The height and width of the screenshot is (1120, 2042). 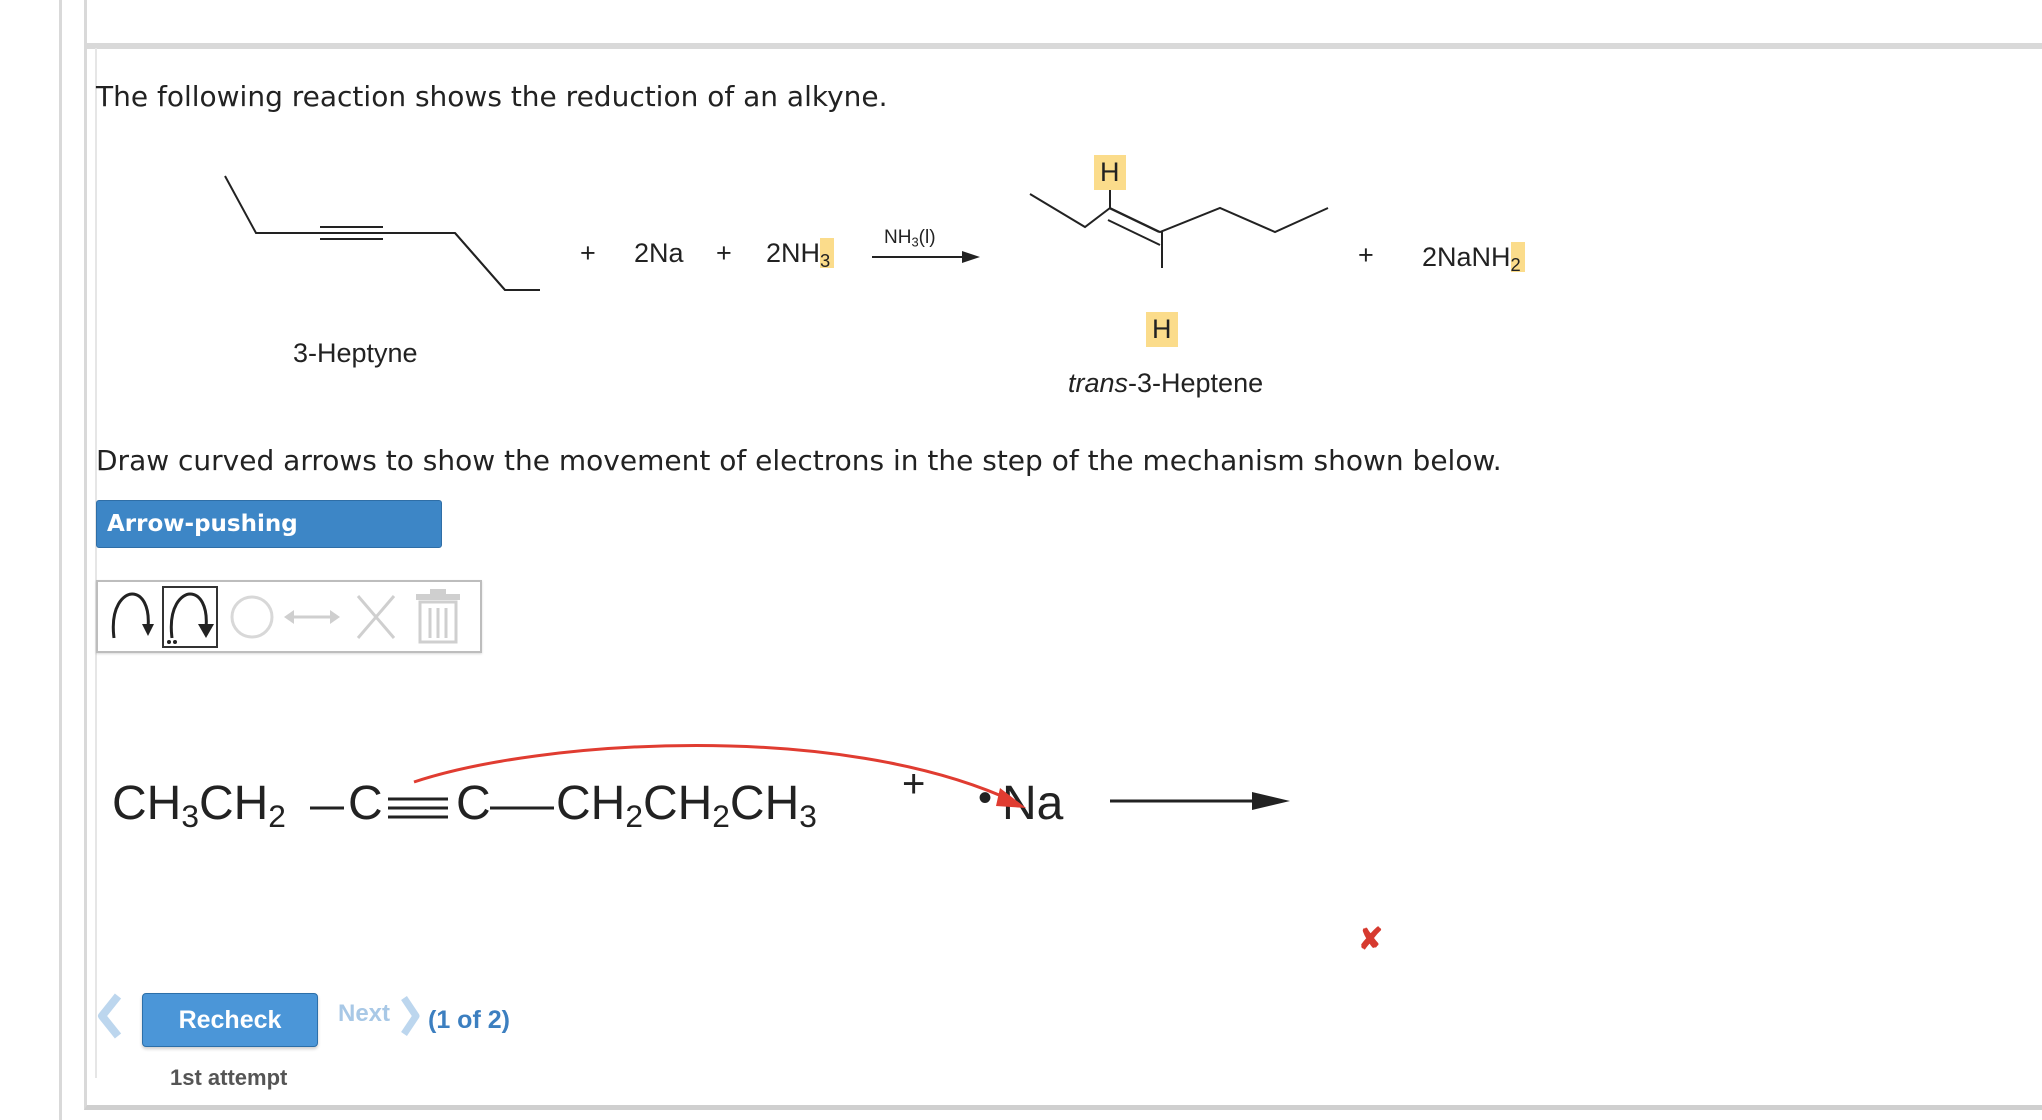 What do you see at coordinates (800, 255) in the screenshot?
I see `ammonia-reagent: 2NH3` at bounding box center [800, 255].